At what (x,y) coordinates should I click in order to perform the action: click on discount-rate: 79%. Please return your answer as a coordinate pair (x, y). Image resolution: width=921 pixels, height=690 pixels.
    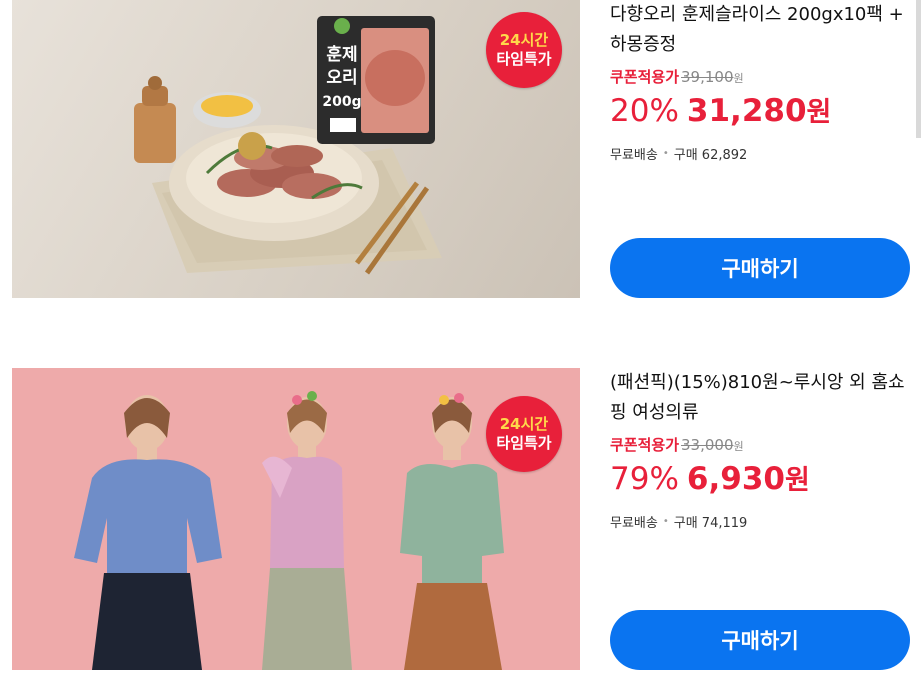
    Looking at the image, I should click on (644, 479).